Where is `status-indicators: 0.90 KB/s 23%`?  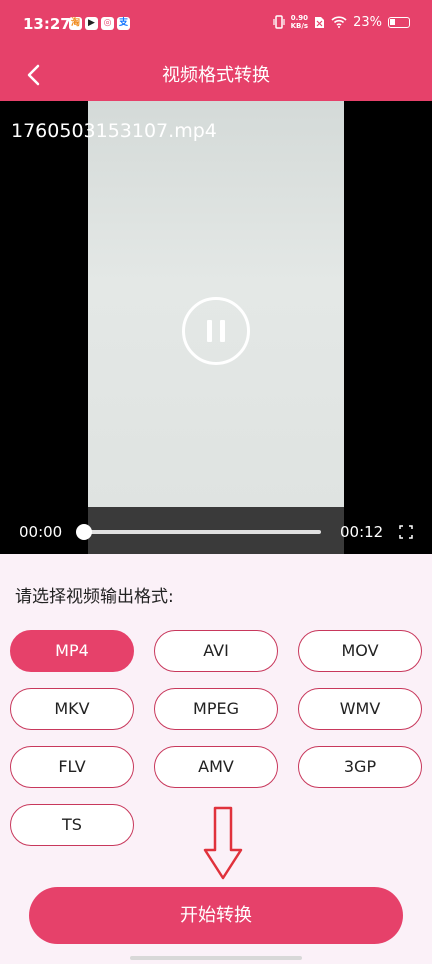 status-indicators: 0.90 KB/s 23% is located at coordinates (341, 22).